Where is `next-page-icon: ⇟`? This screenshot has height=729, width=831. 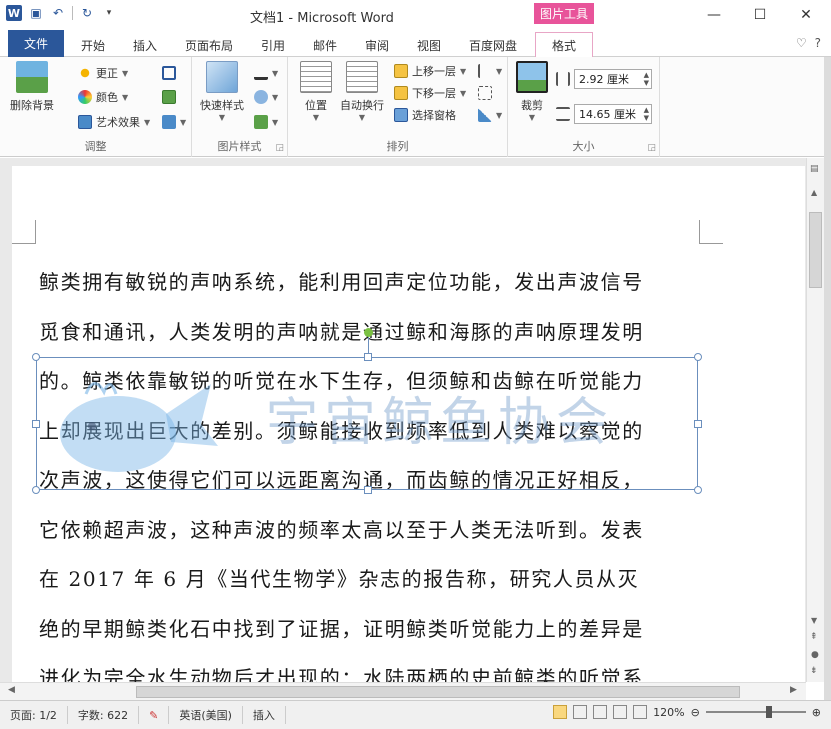 next-page-icon: ⇟ is located at coordinates (814, 671).